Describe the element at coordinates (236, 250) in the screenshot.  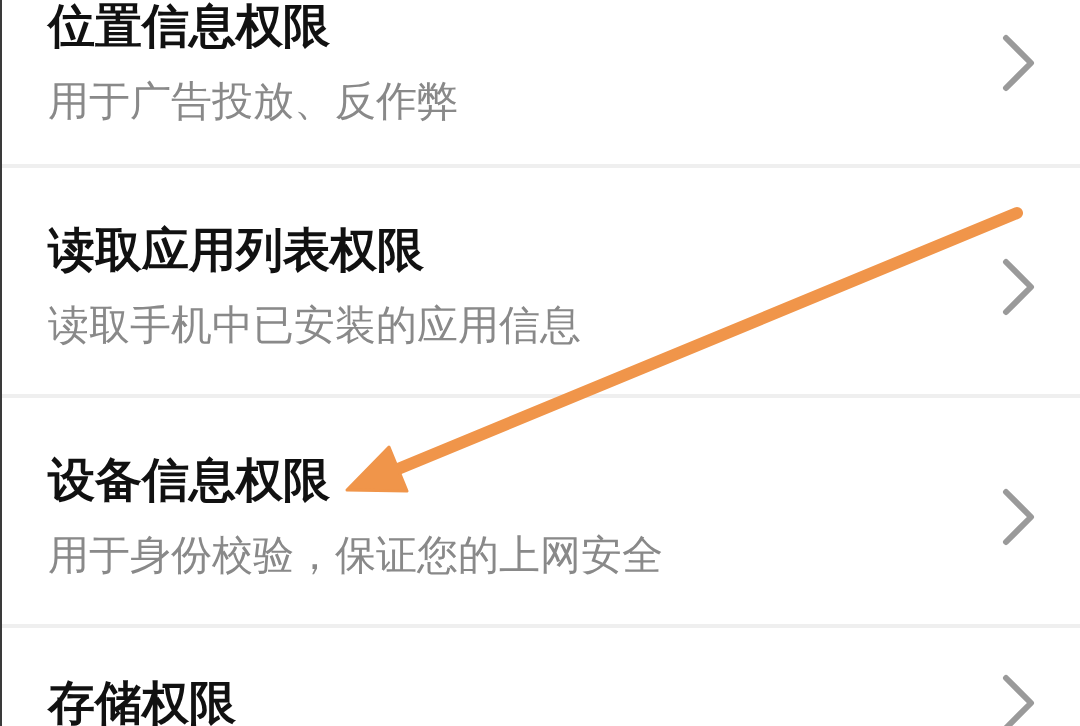
I see `permission-title: 读取应用列表权限` at that location.